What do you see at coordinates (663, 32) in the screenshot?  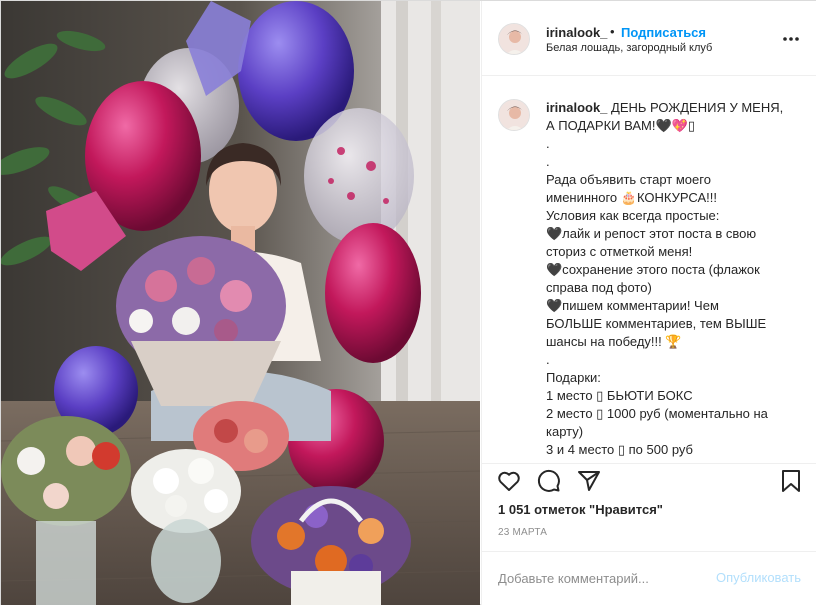 I see `follow-button: Подписаться` at bounding box center [663, 32].